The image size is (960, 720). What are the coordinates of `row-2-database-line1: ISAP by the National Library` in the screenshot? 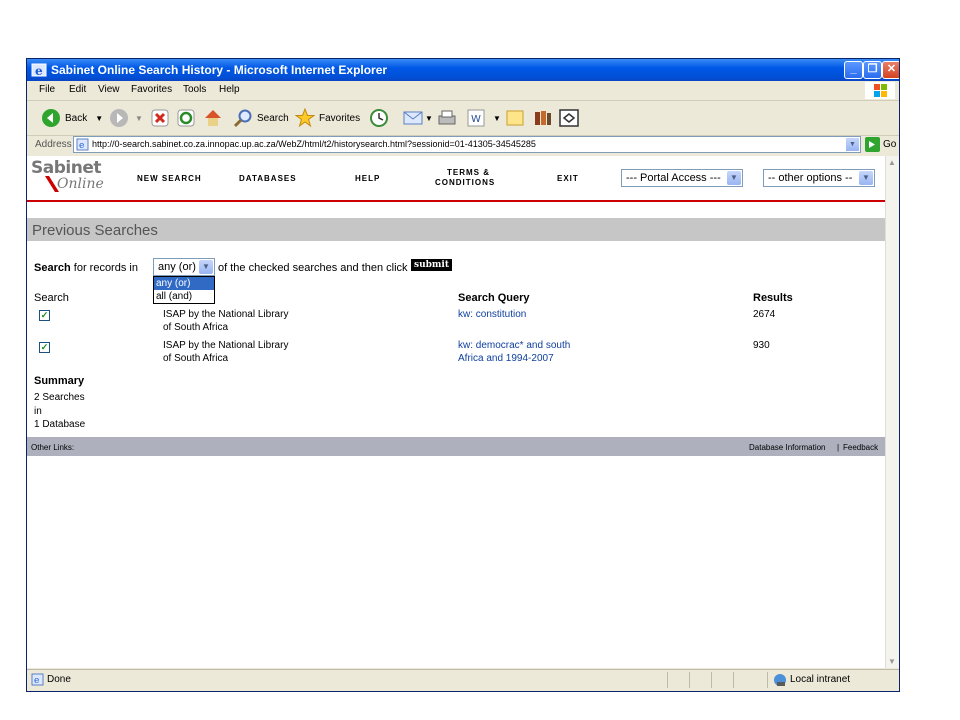 It's located at (226, 345).